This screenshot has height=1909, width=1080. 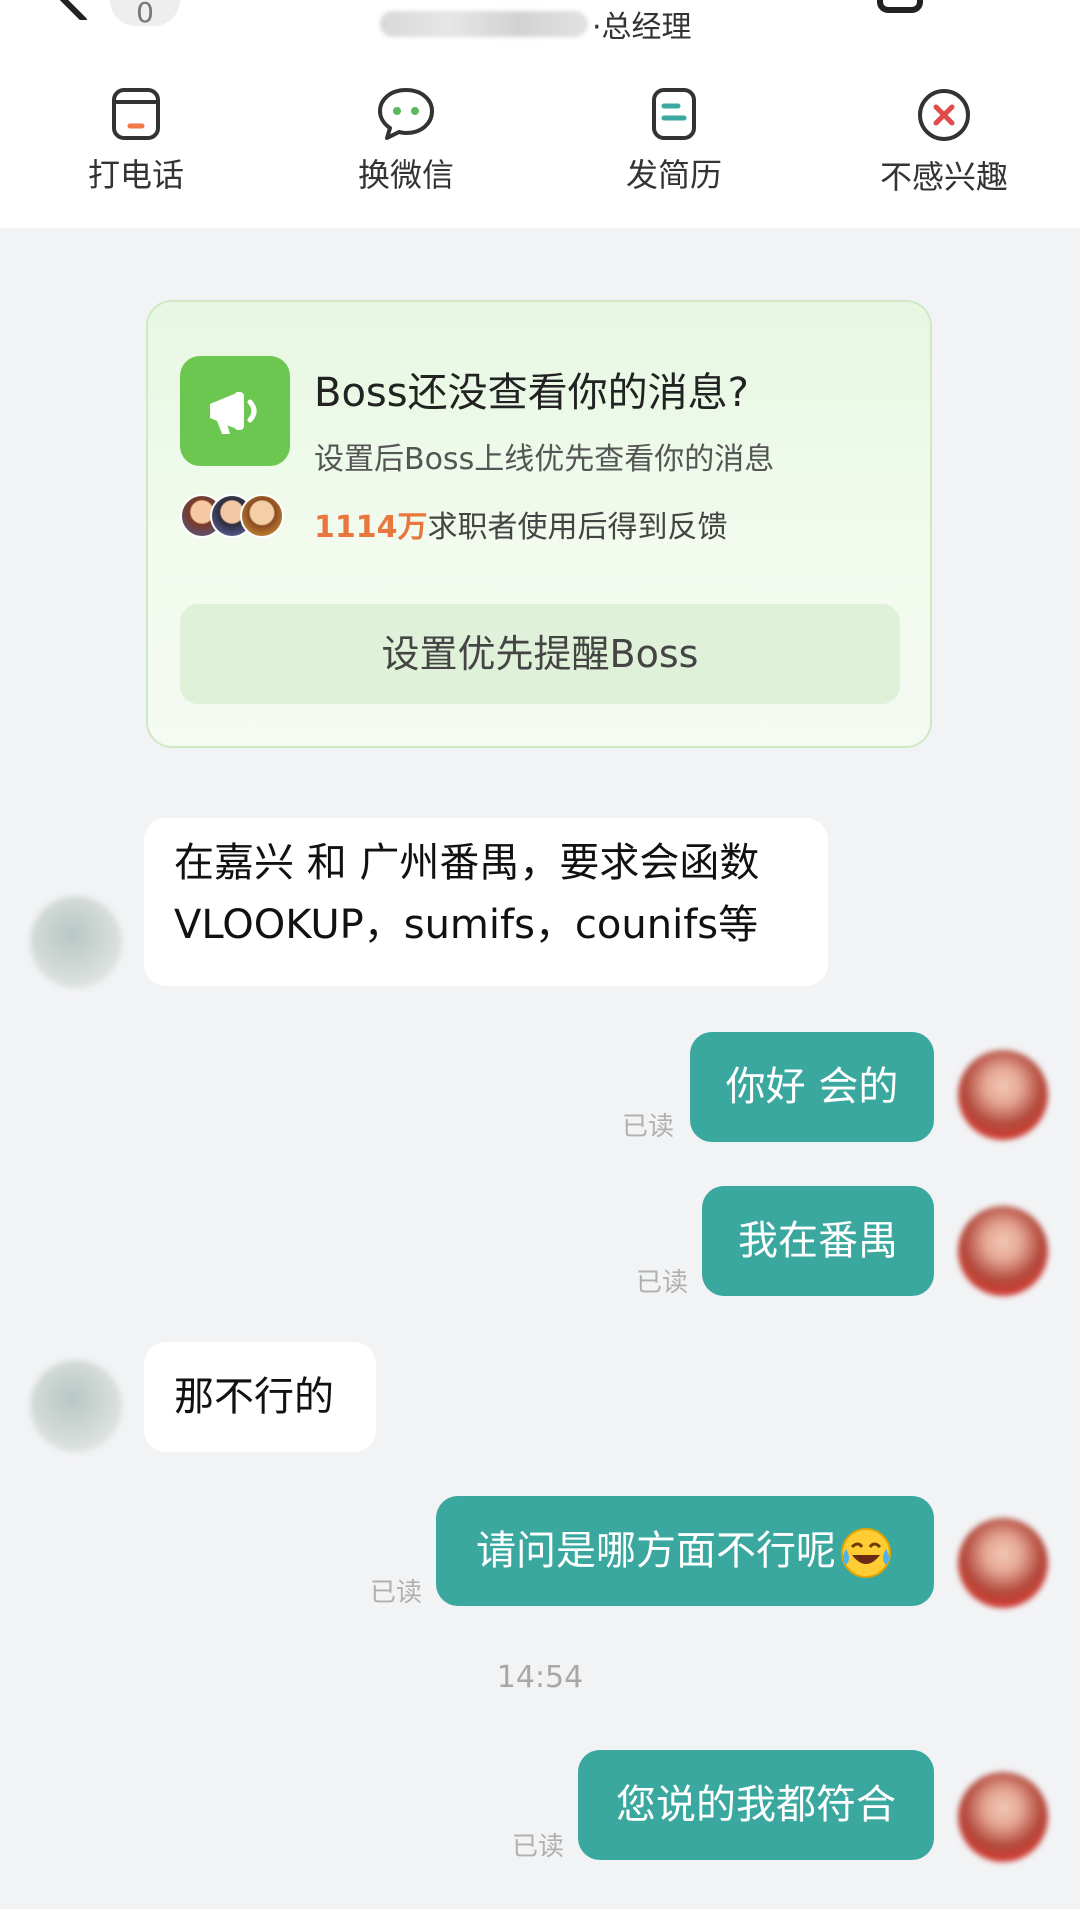 What do you see at coordinates (642, 27) in the screenshot?
I see `title-position: ·总经理` at bounding box center [642, 27].